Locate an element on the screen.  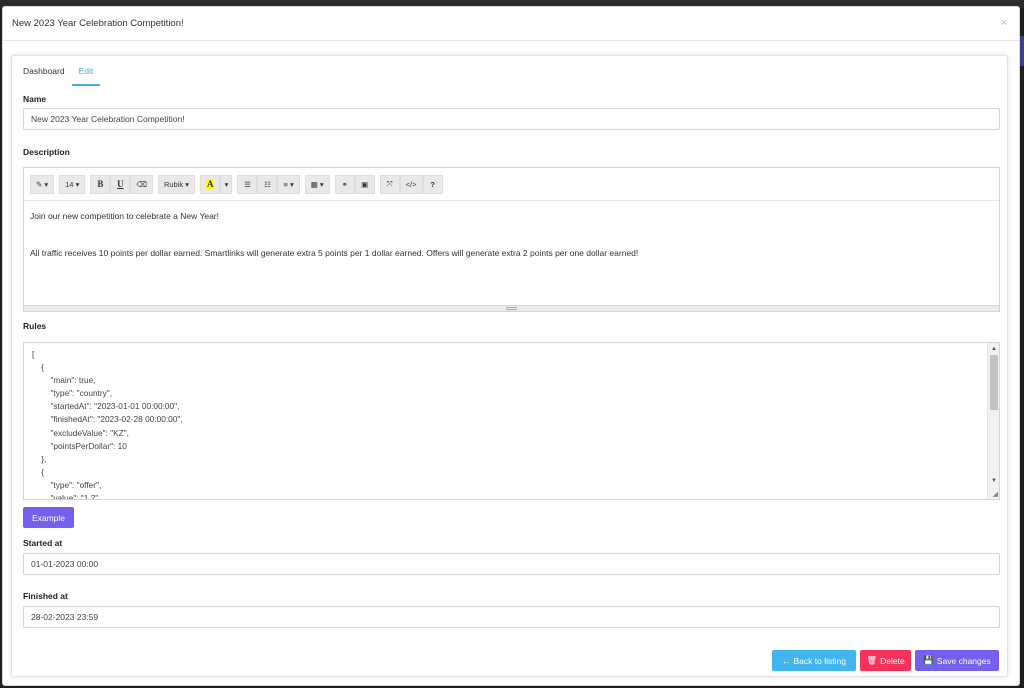
magic-wand-icon: ✎ ▾ is located at coordinates (42, 184).